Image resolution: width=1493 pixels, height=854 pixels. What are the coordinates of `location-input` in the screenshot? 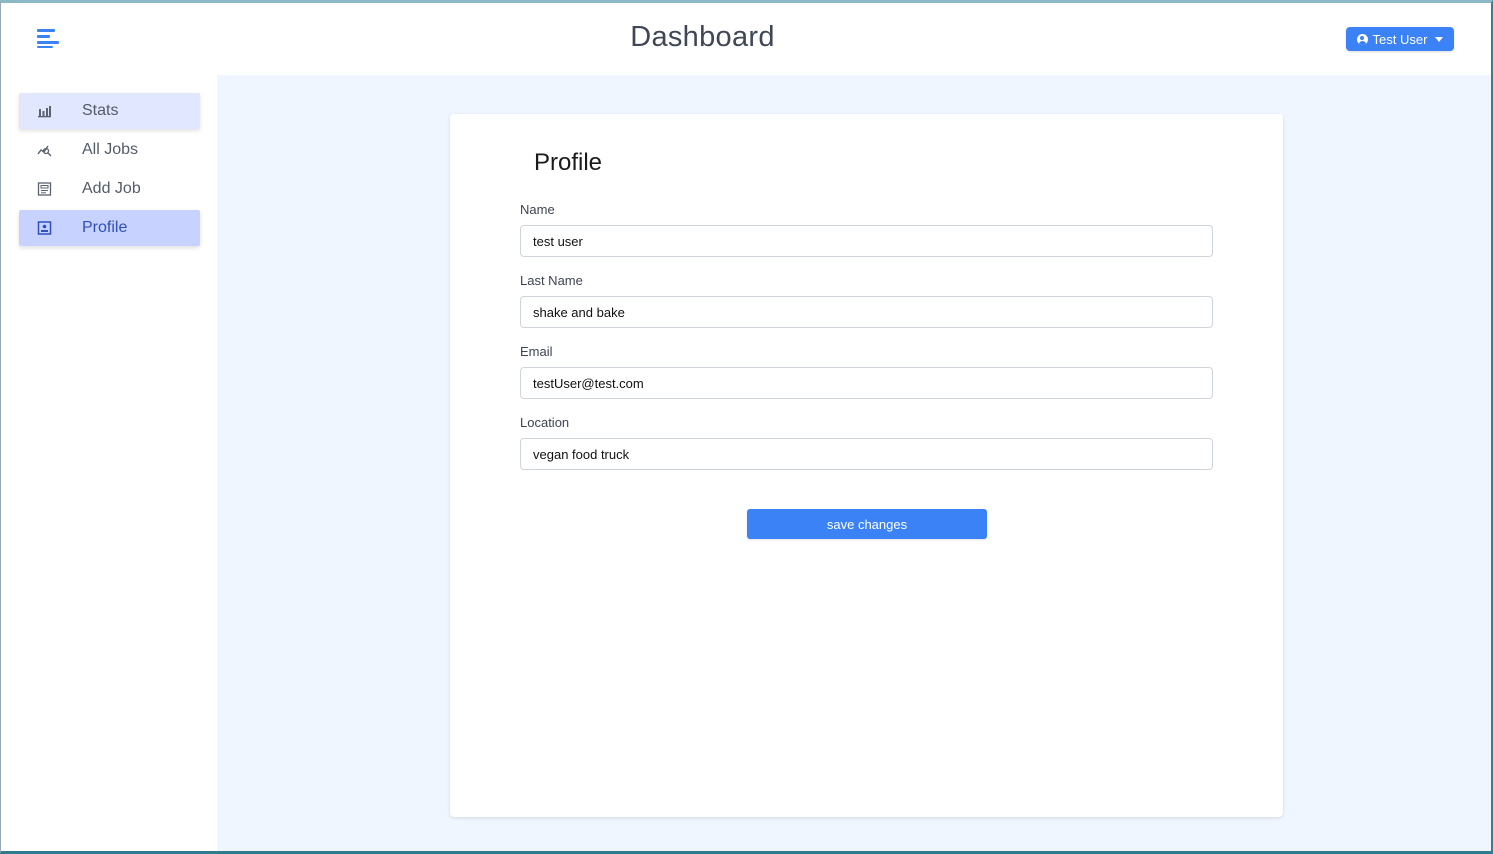 It's located at (866, 454).